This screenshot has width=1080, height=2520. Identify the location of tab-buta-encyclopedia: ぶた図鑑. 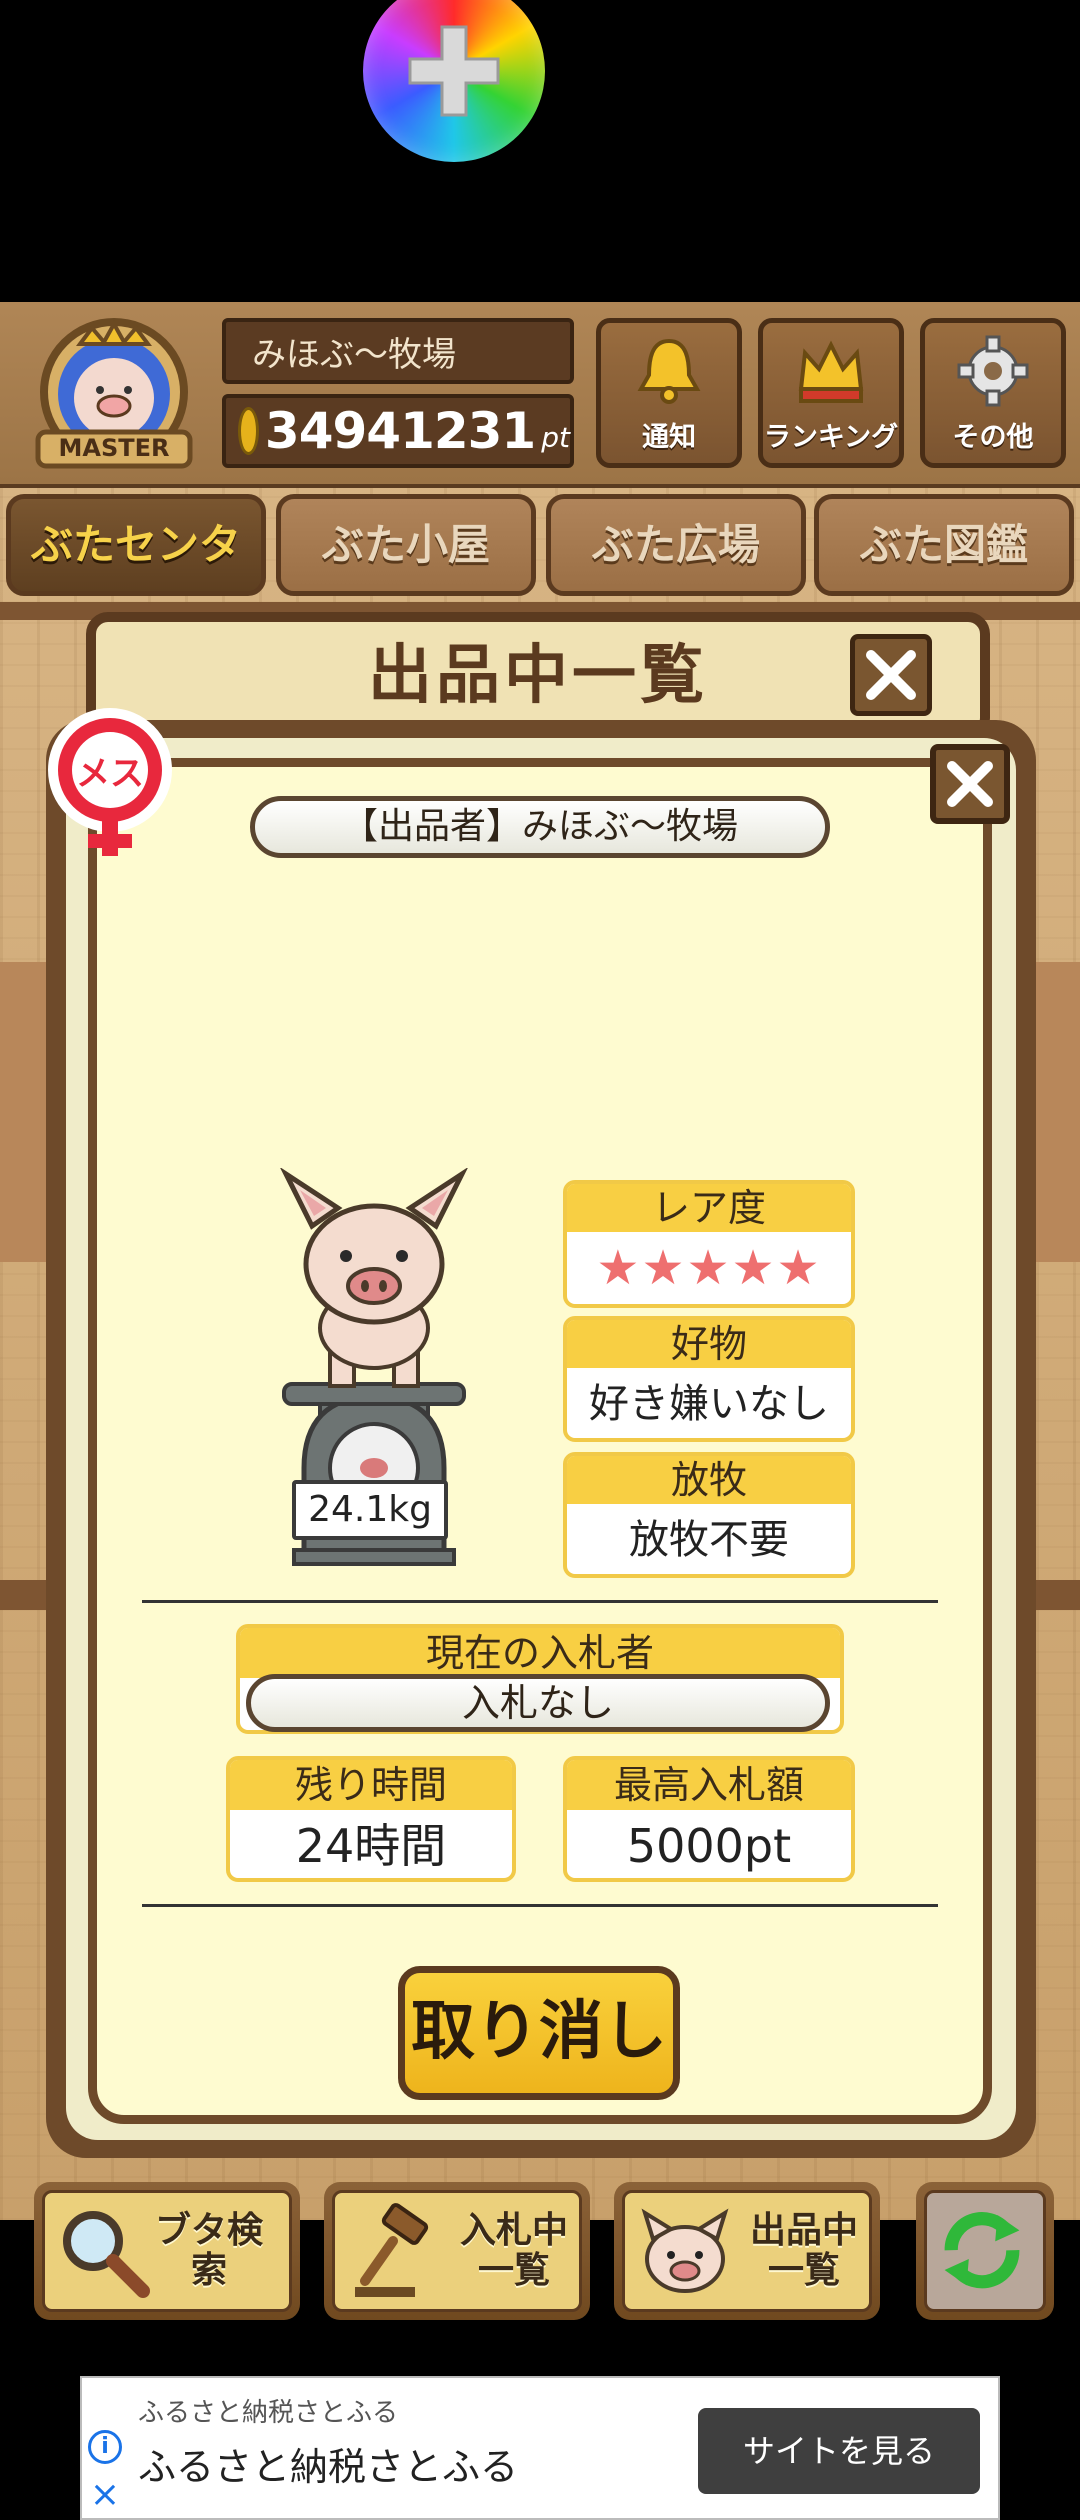
(944, 545).